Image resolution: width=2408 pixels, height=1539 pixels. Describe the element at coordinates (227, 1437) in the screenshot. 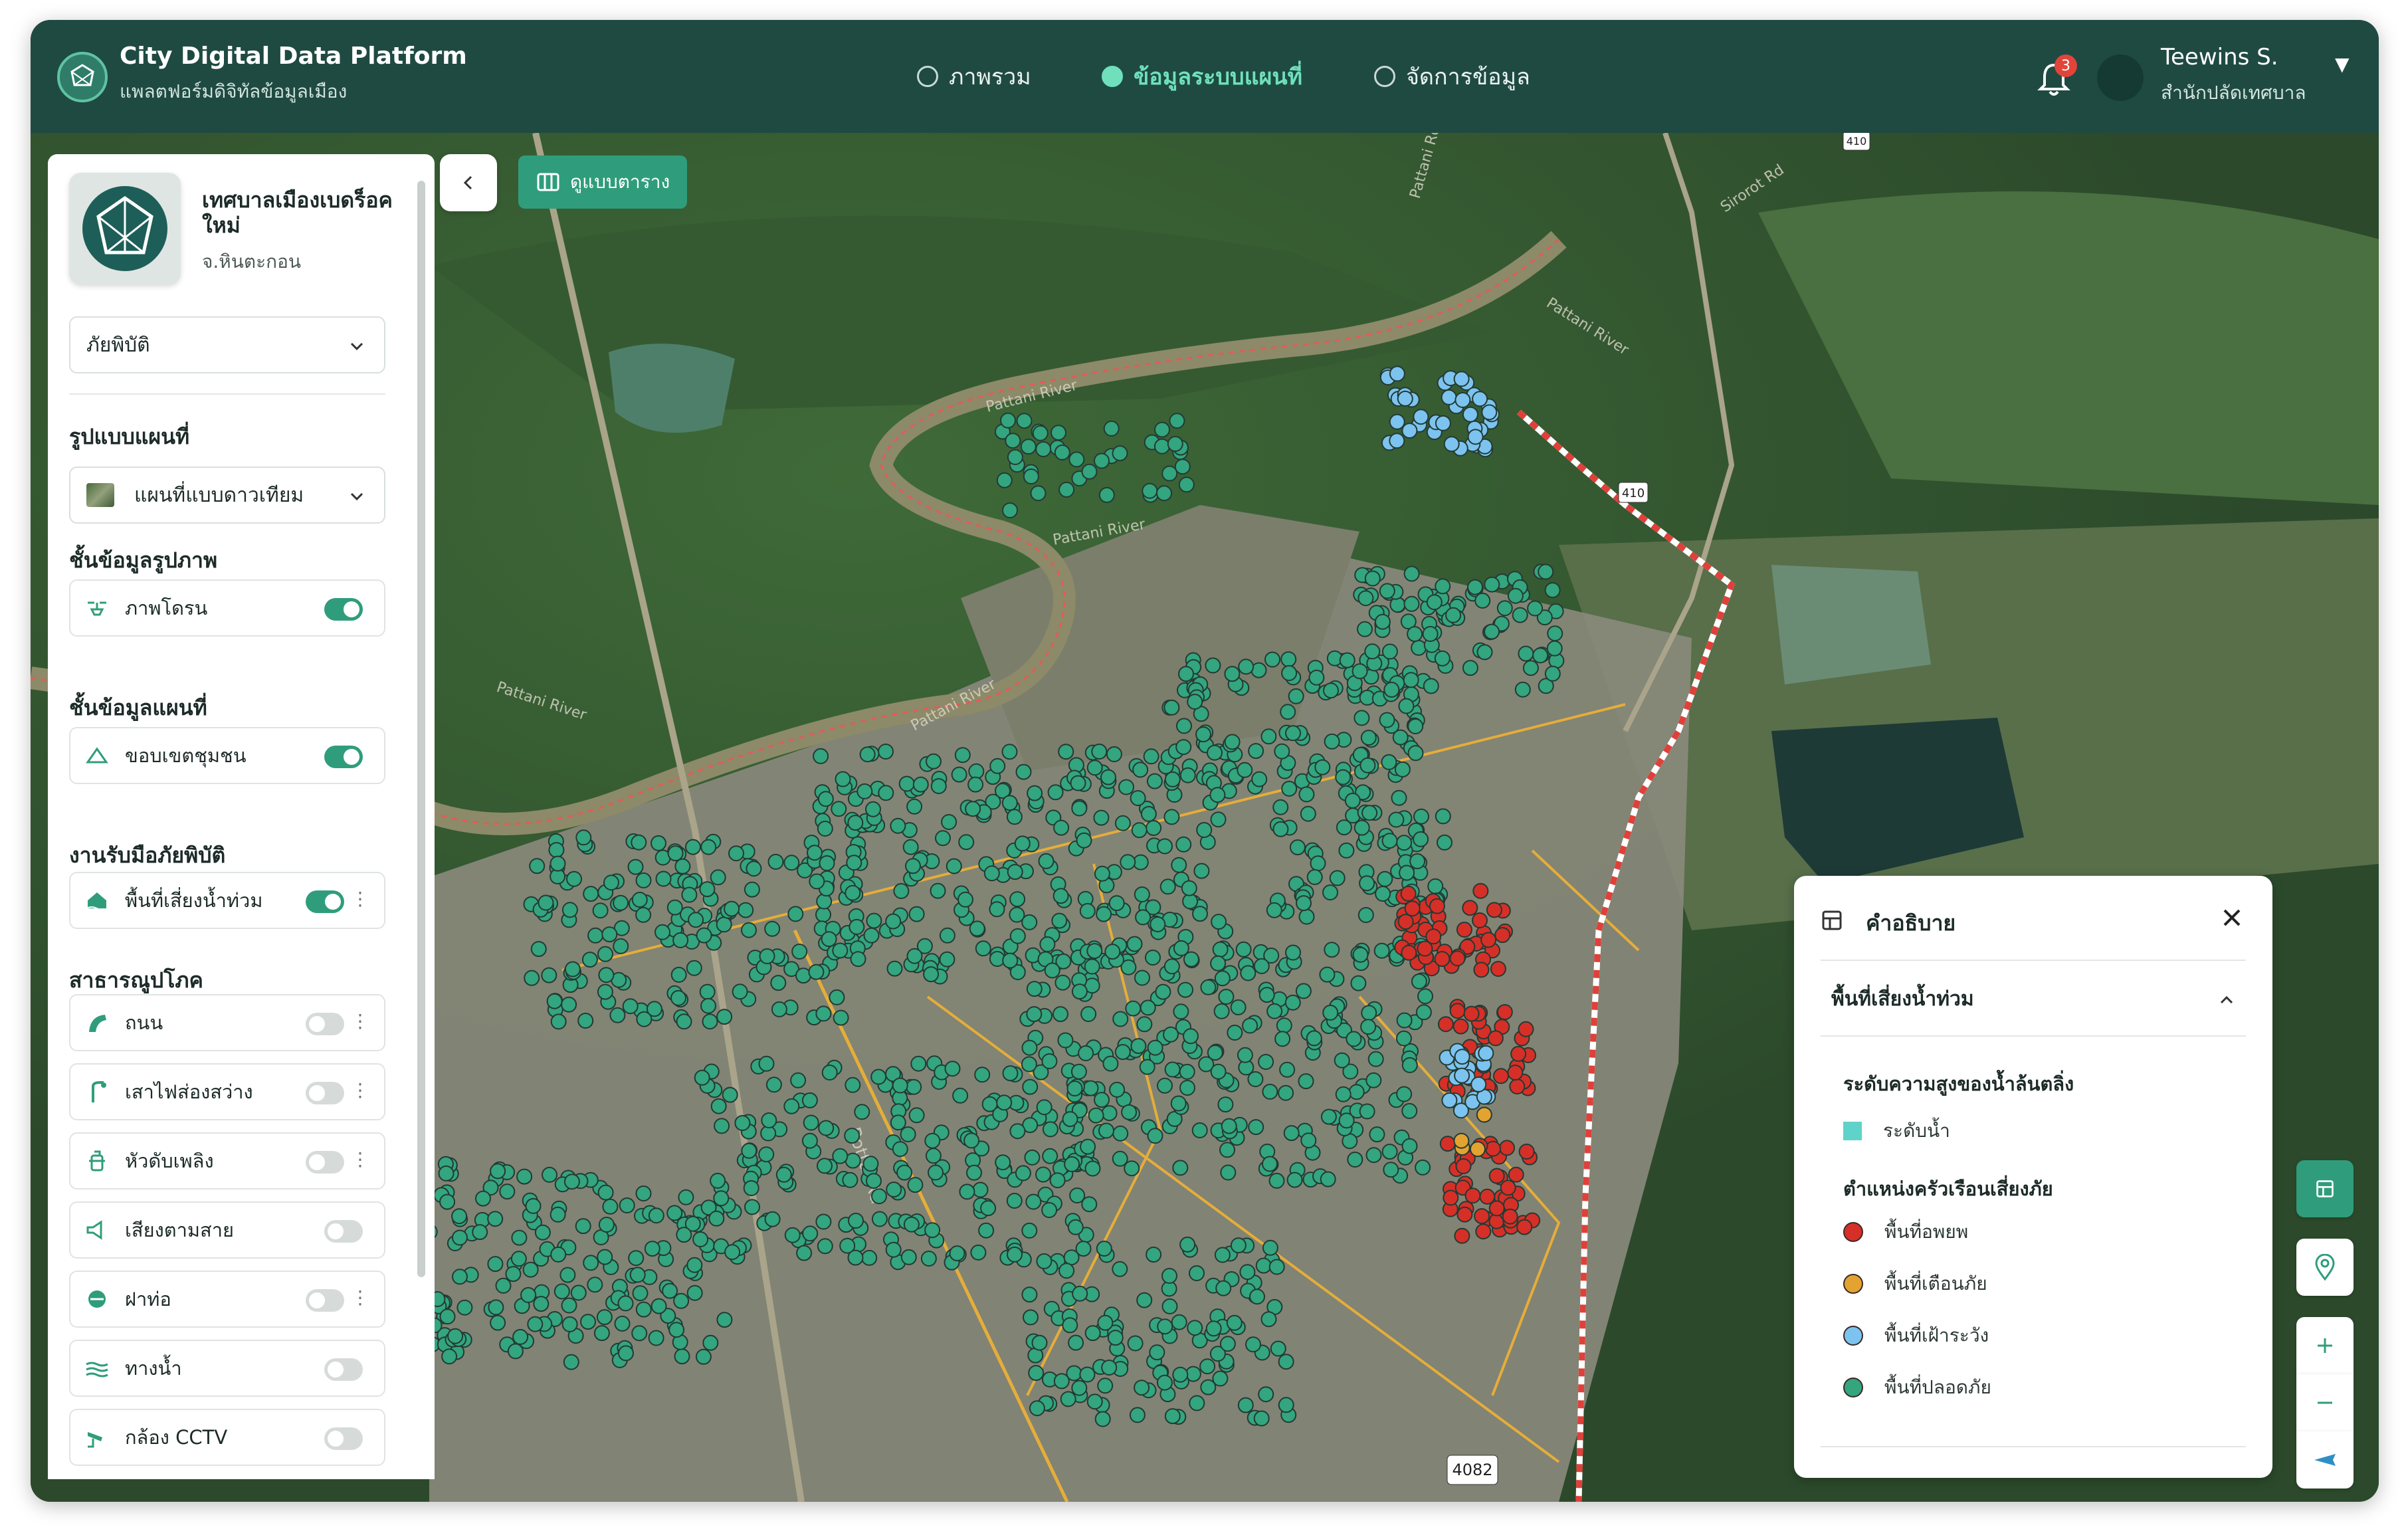

I see `layer-row-cctv: กล้อง CCTV` at that location.